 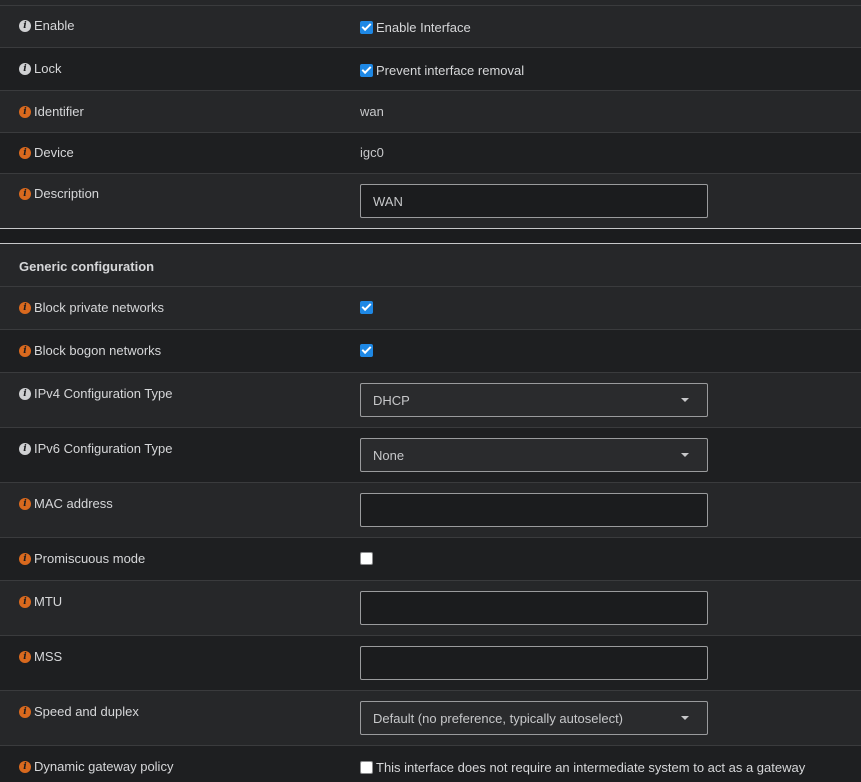 What do you see at coordinates (423, 27) in the screenshot?
I see `enable-interface-checkbox-label: Enable Interface` at bounding box center [423, 27].